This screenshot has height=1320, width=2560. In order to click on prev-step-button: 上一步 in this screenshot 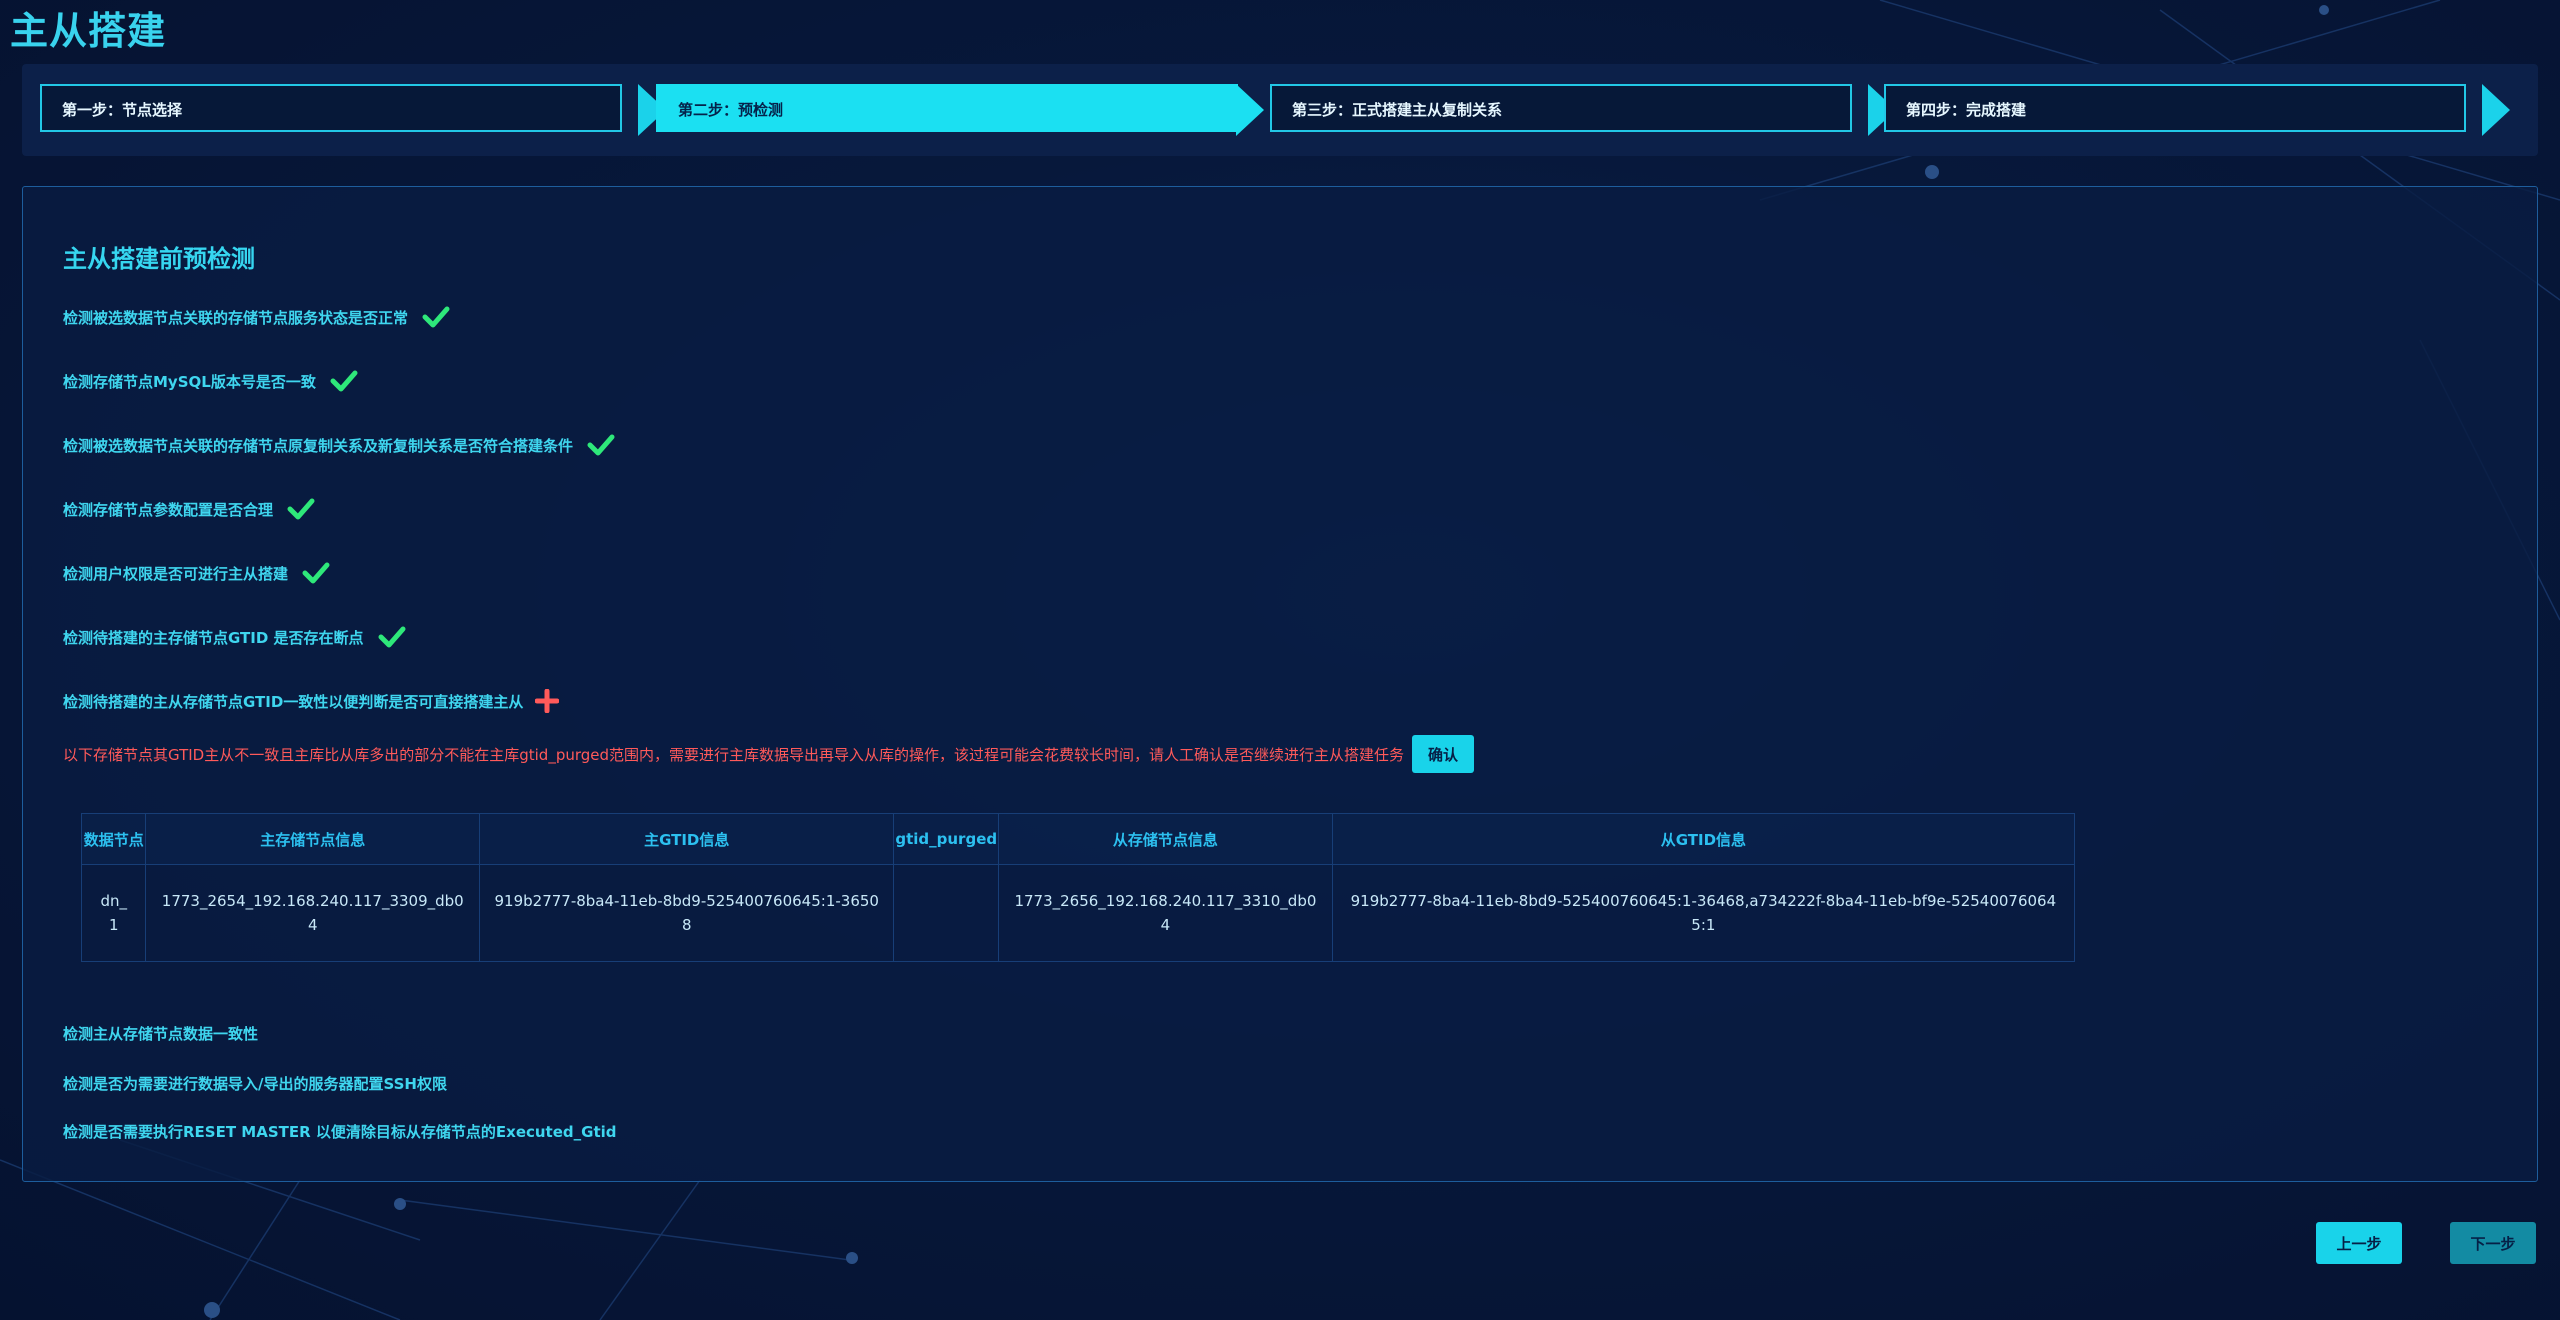, I will do `click(2359, 1243)`.